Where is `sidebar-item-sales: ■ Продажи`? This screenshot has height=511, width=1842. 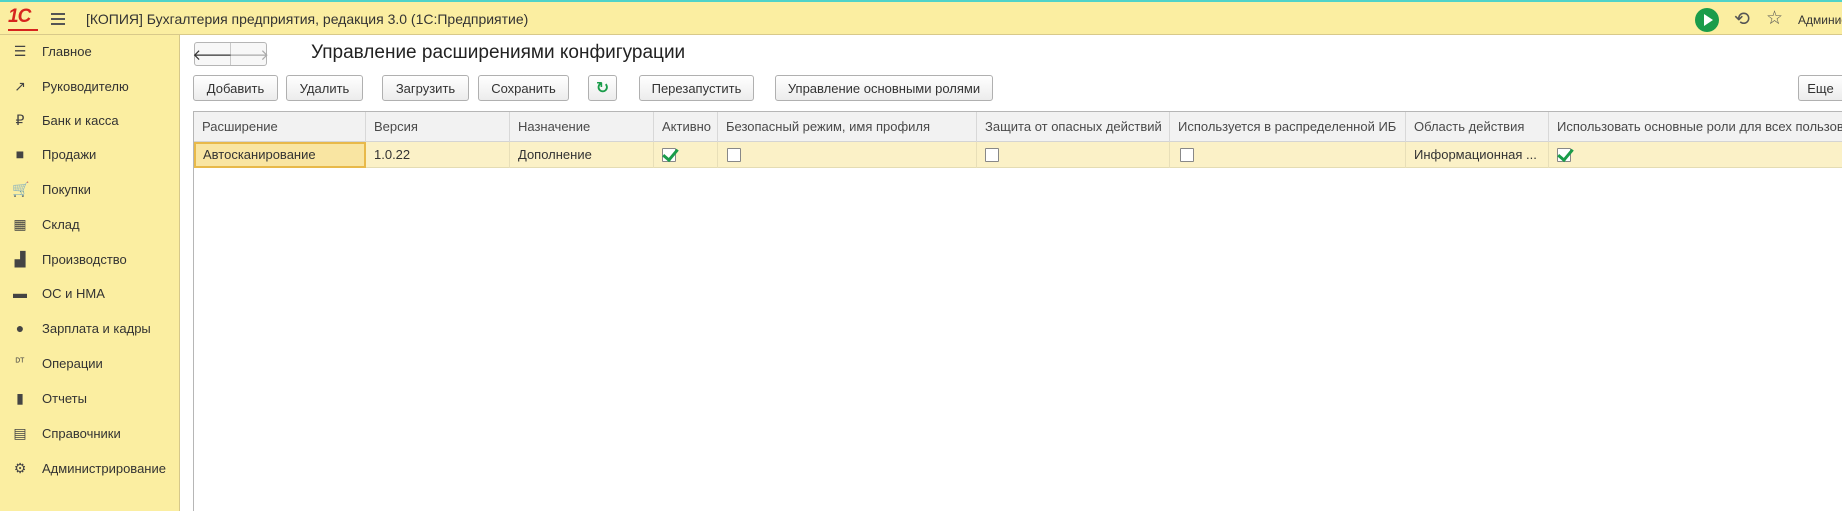
sidebar-item-sales: ■ Продажи is located at coordinates (90, 154).